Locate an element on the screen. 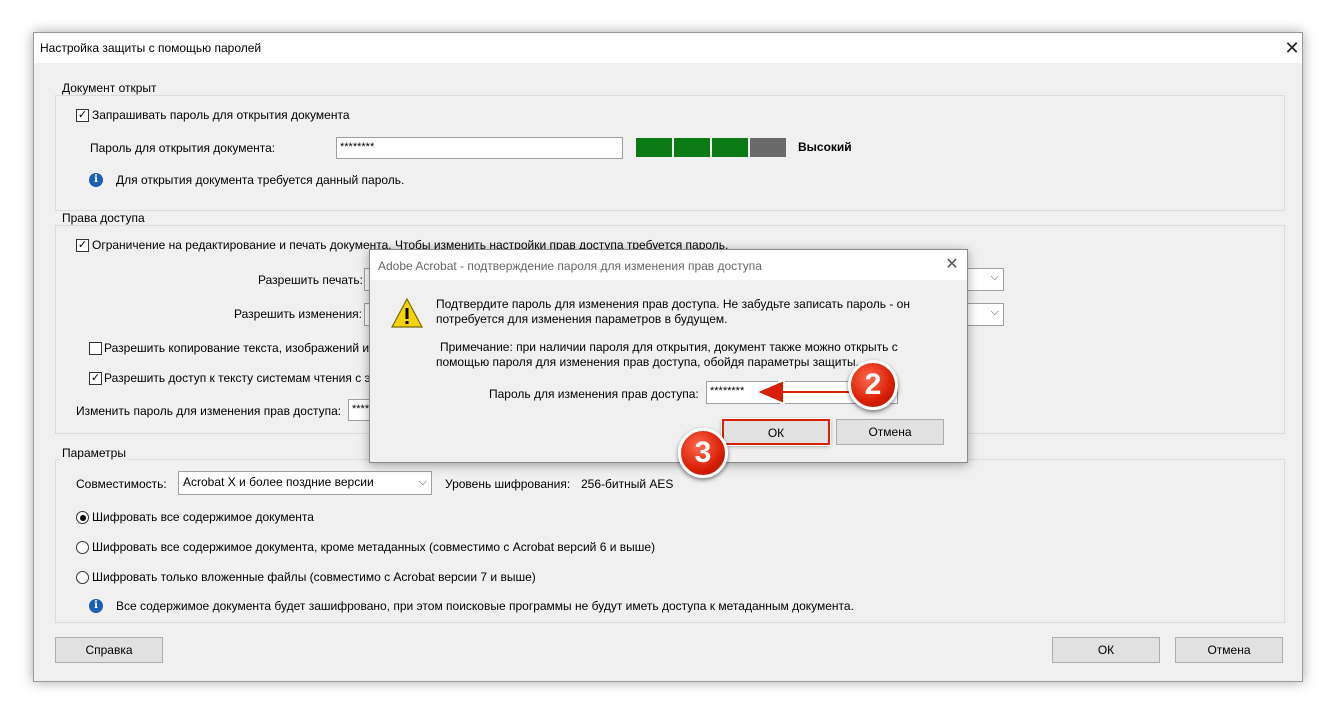  parameters-group-title: Параметры is located at coordinates (94, 453).